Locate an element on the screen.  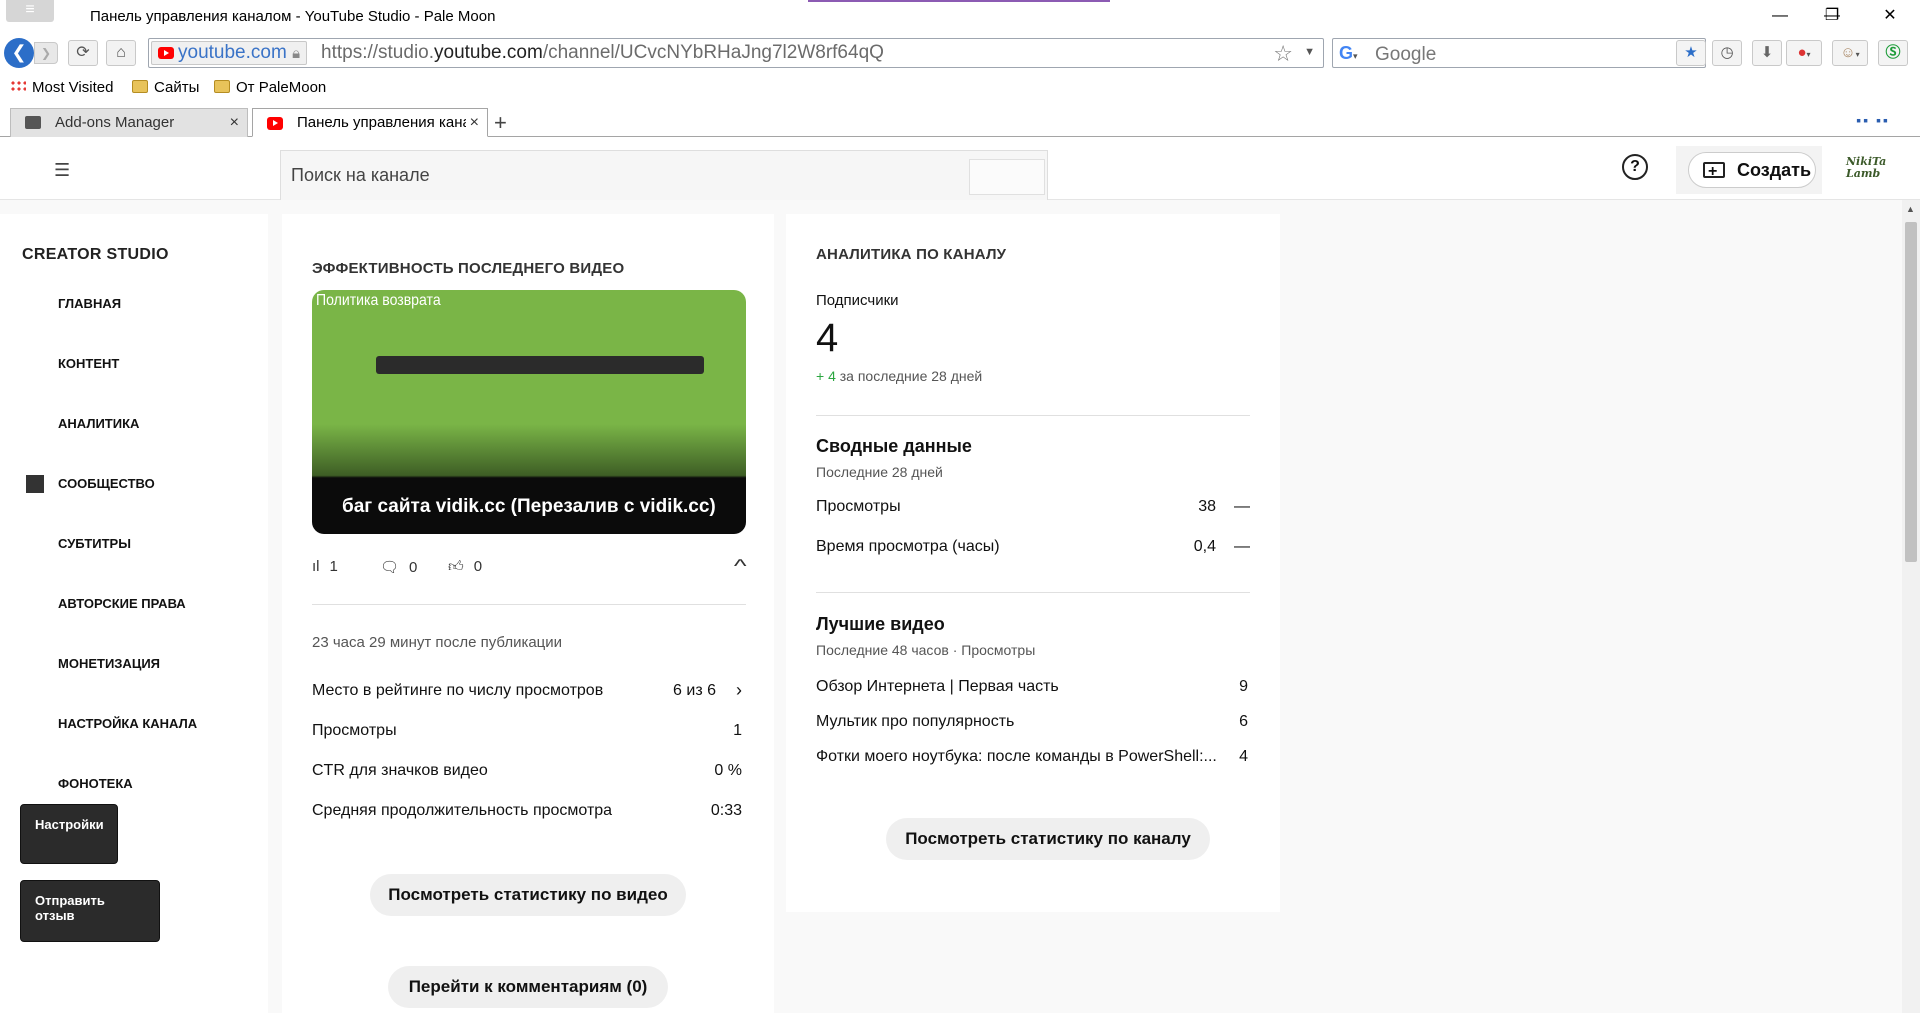
page-scrollbar: ▲ is located at coordinates (1911, 606).